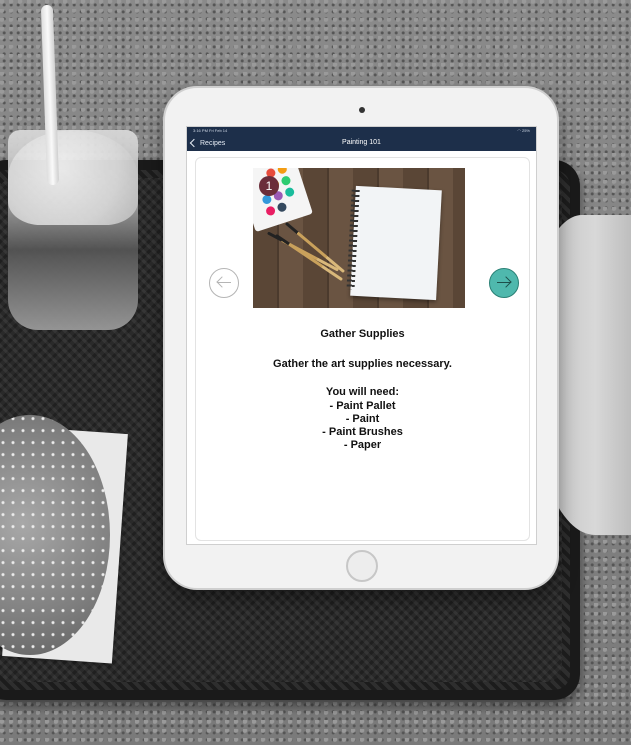 The image size is (631, 745). Describe the element at coordinates (224, 283) in the screenshot. I see `previous-step-button` at that location.